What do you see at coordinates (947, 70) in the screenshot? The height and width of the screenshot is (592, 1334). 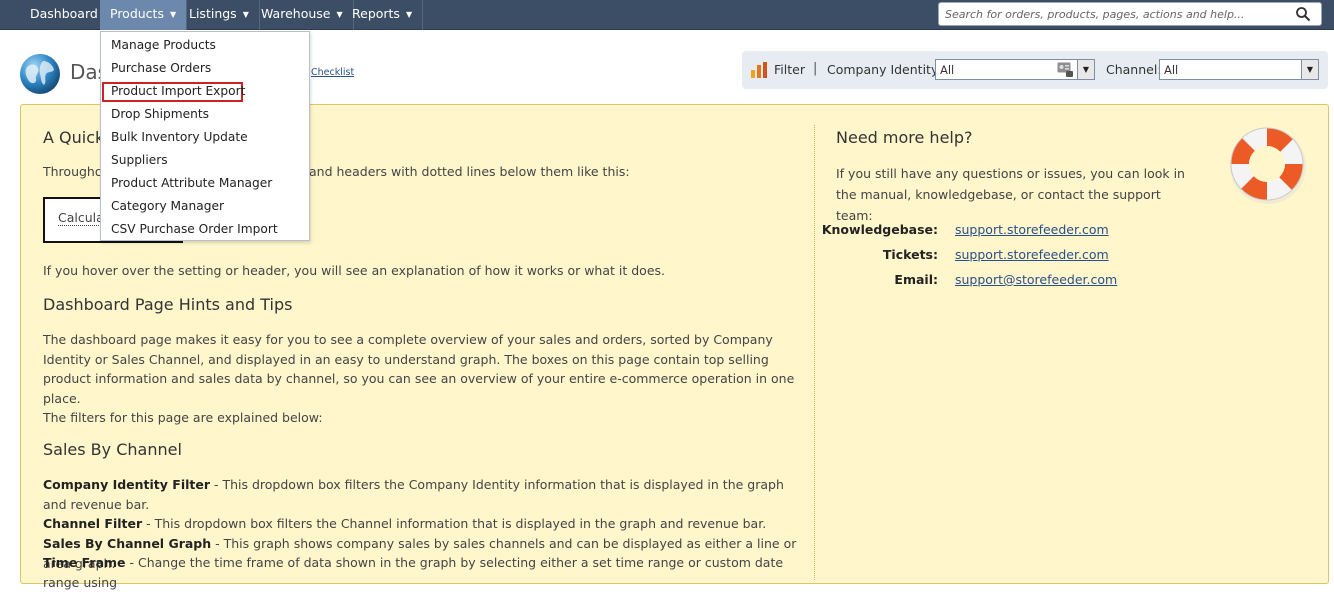 I see `company-identity-value: All` at bounding box center [947, 70].